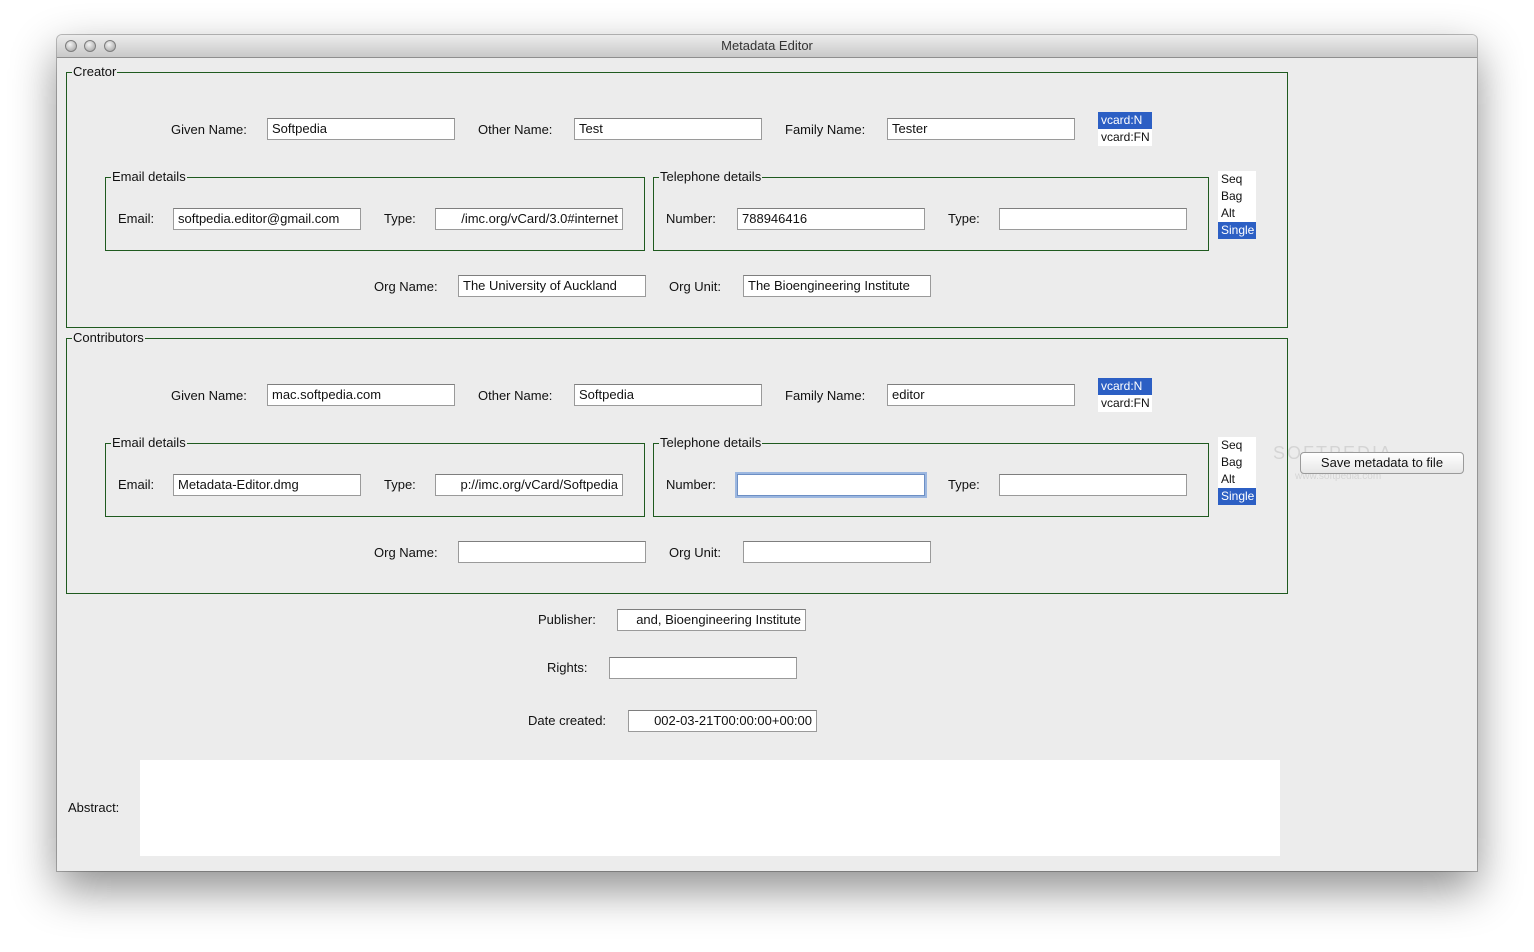  What do you see at coordinates (94, 807) in the screenshot?
I see `abstract-label: Abstract:` at bounding box center [94, 807].